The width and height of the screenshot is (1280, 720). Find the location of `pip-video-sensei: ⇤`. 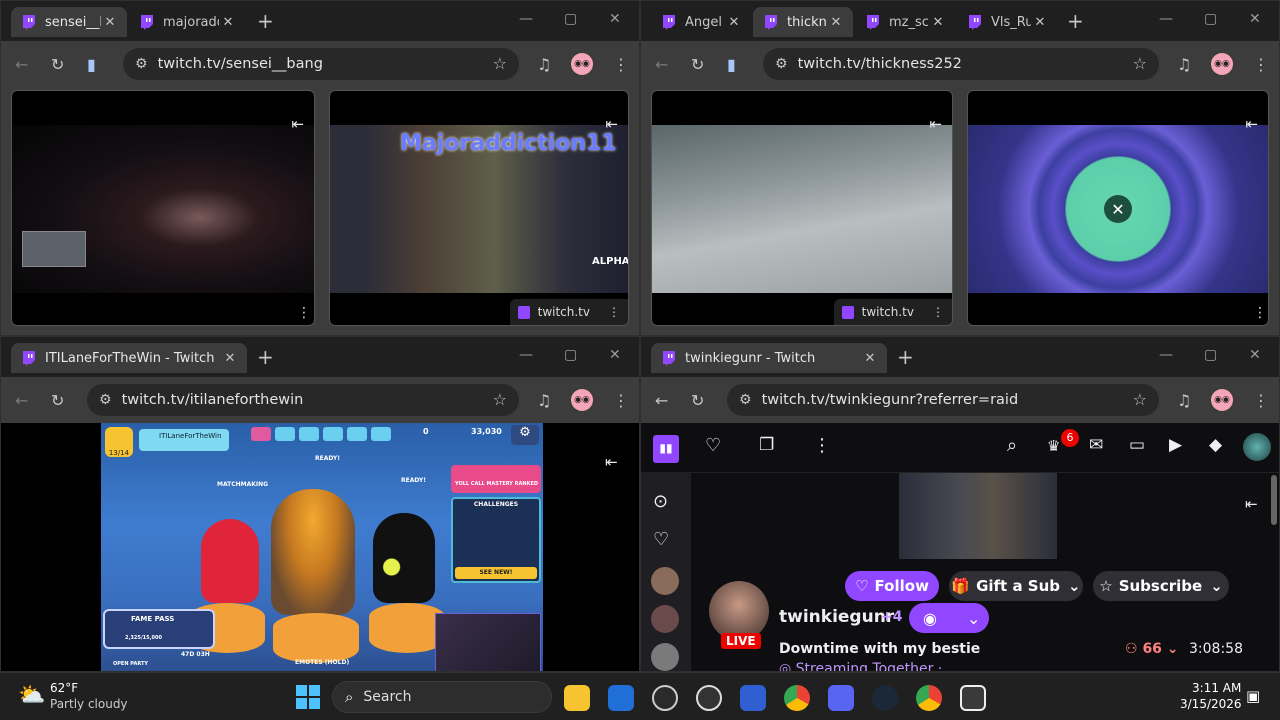

pip-video-sensei: ⇤ is located at coordinates (163, 208).